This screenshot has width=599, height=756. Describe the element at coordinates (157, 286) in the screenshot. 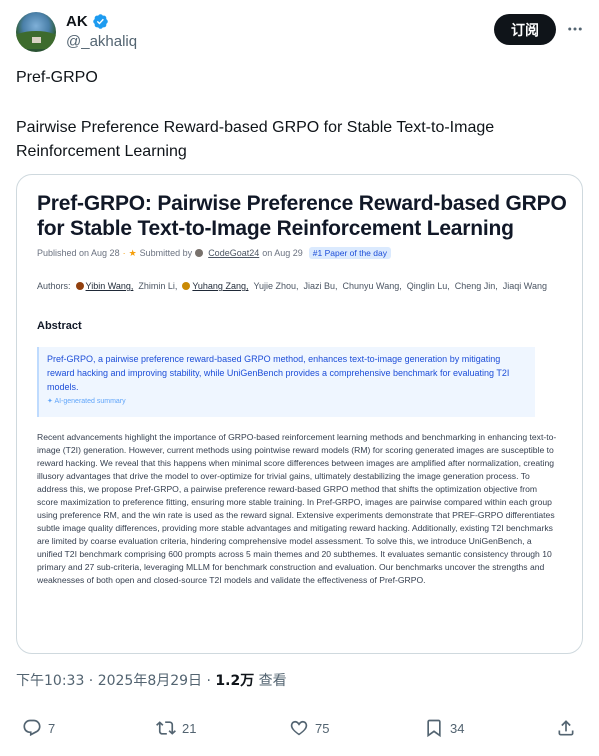

I see `author-item: Zhimin Li,` at that location.